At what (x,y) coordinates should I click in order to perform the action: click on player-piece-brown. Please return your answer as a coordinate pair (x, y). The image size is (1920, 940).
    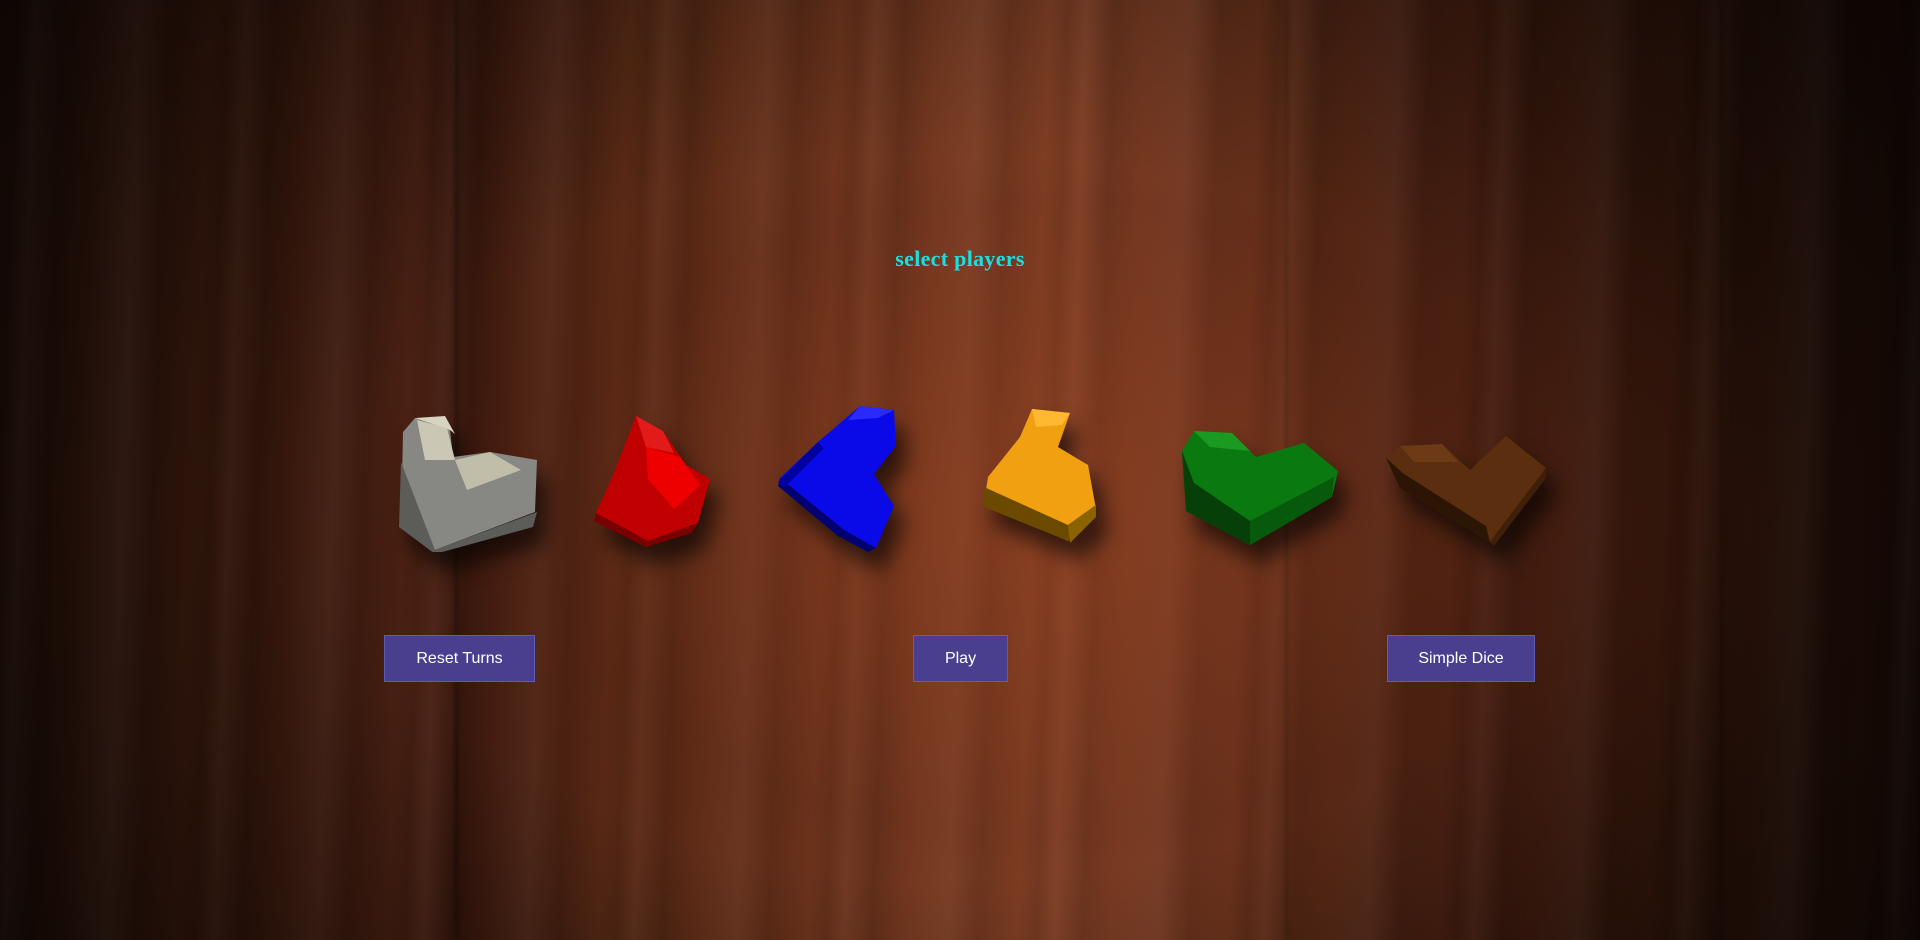
    Looking at the image, I should click on (1463, 488).